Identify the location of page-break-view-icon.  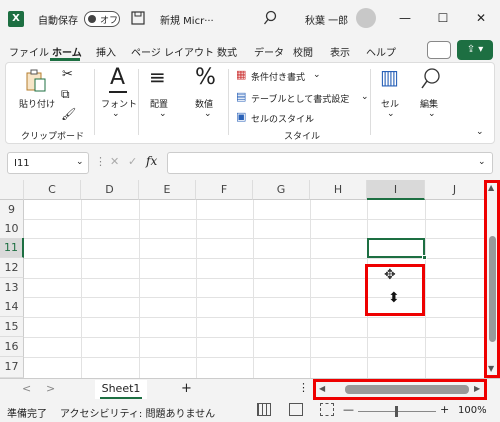
(327, 409).